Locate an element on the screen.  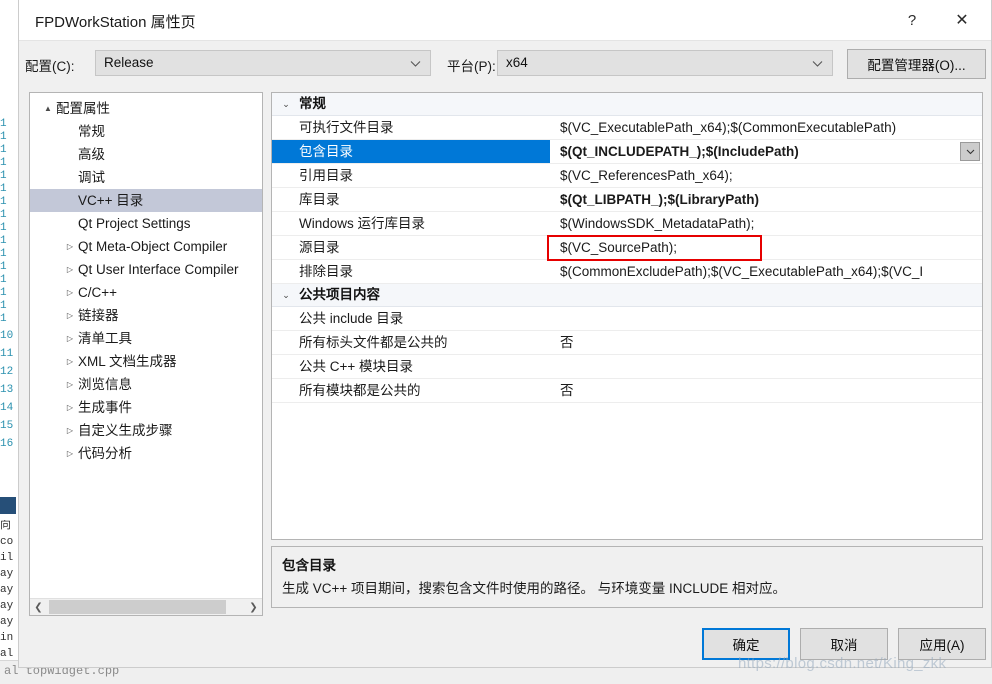
property-row: 源目录 $(VC_SourcePath); is located at coordinates (627, 248).